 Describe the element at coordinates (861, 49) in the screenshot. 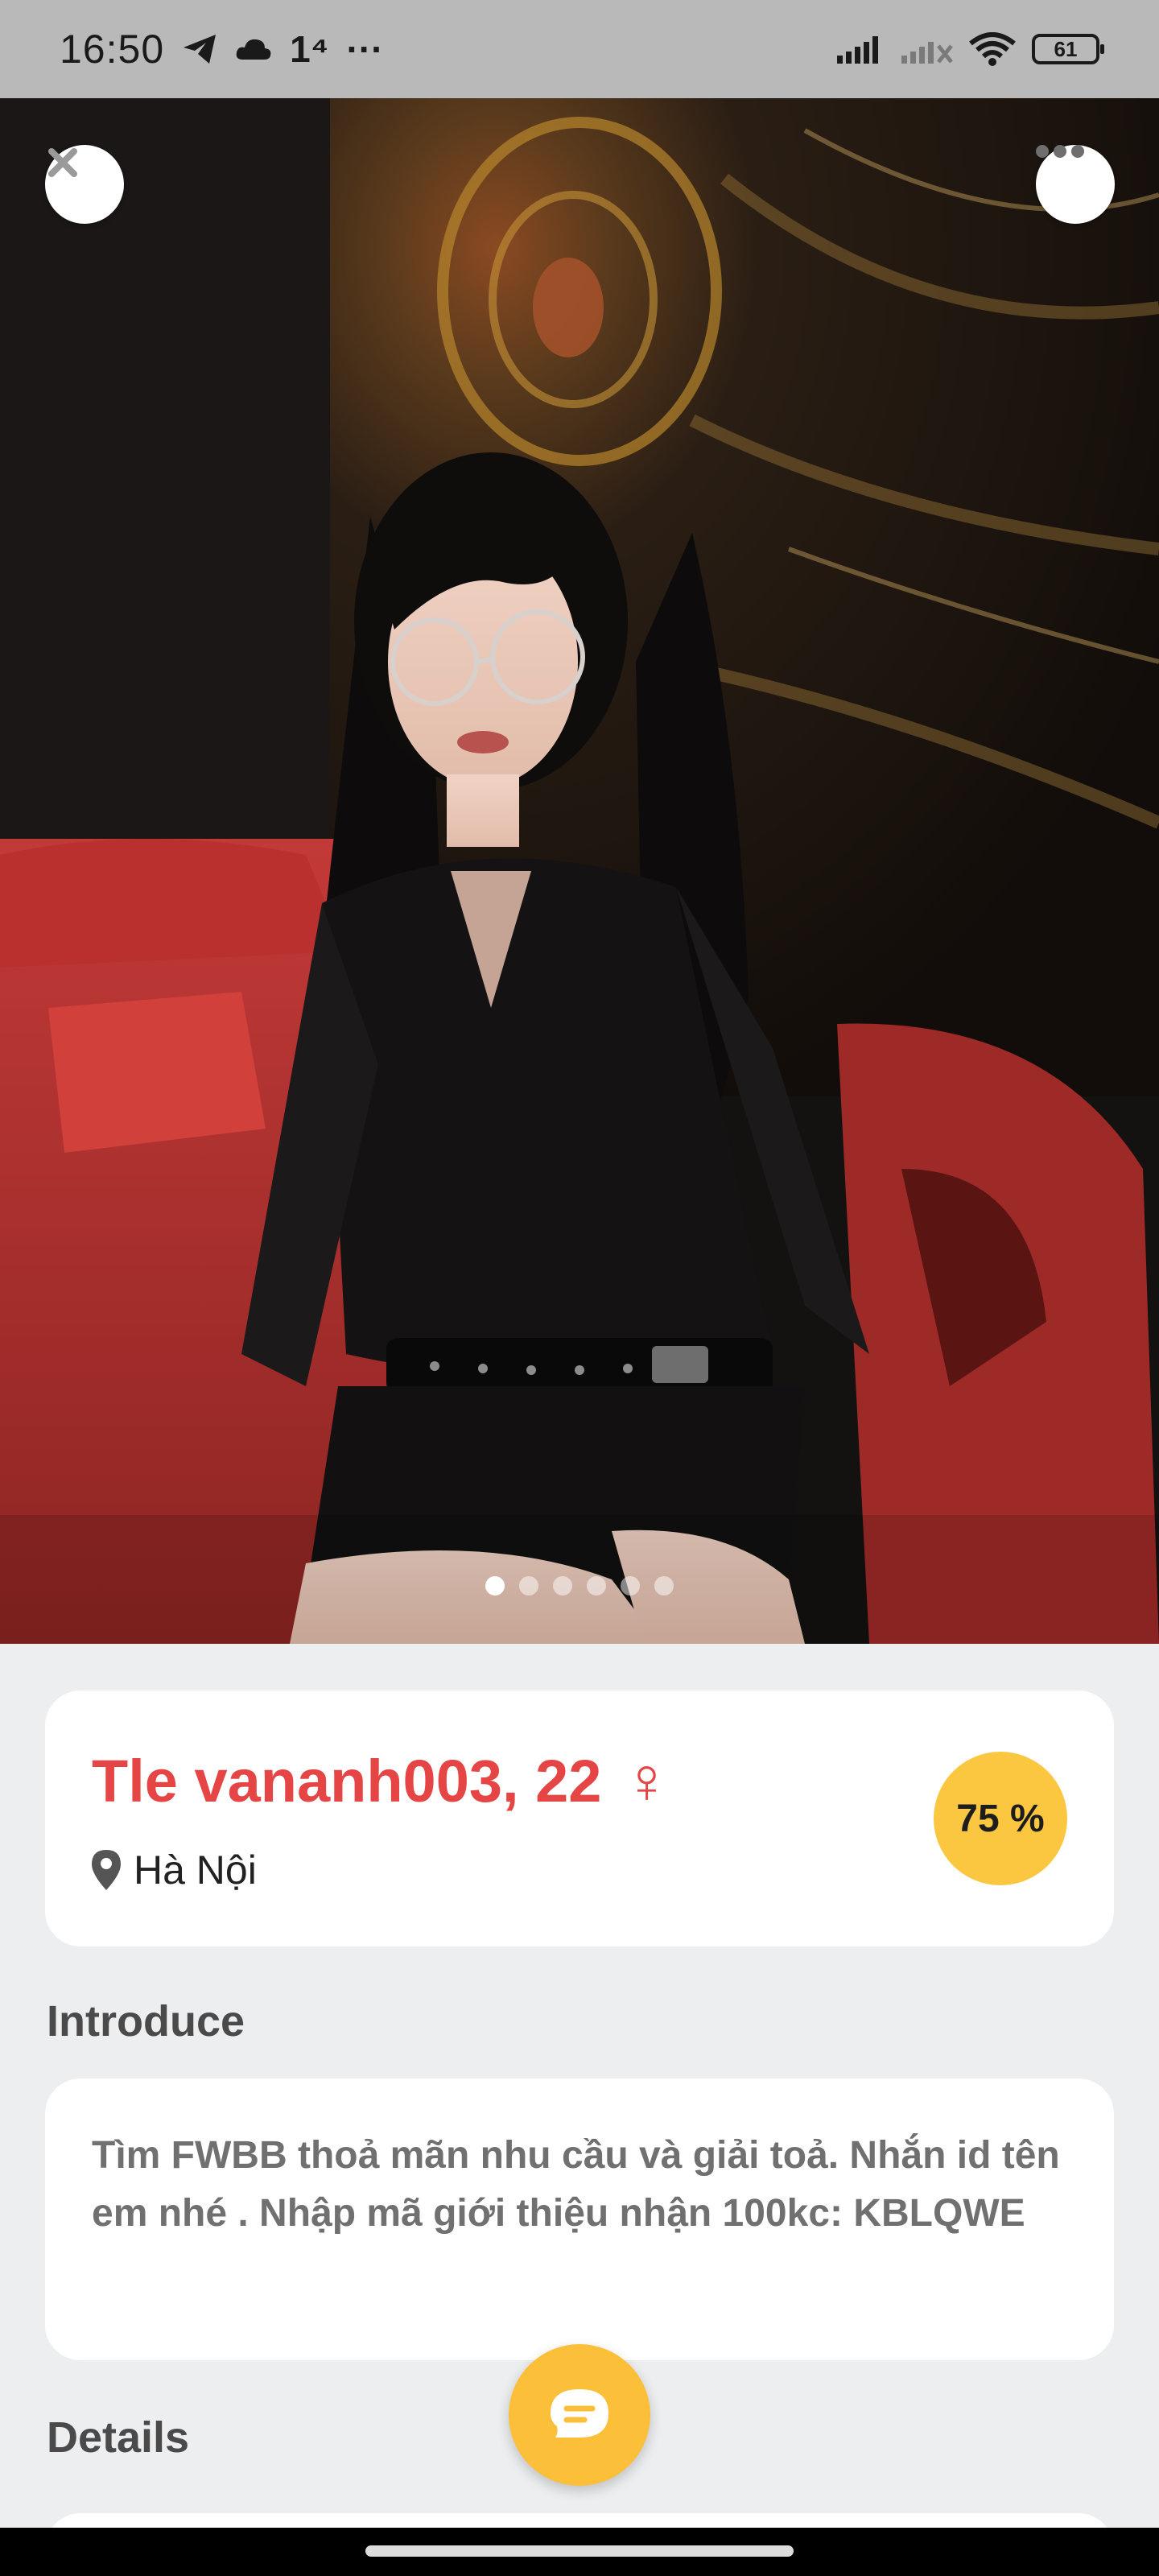

I see `signal-icon` at that location.